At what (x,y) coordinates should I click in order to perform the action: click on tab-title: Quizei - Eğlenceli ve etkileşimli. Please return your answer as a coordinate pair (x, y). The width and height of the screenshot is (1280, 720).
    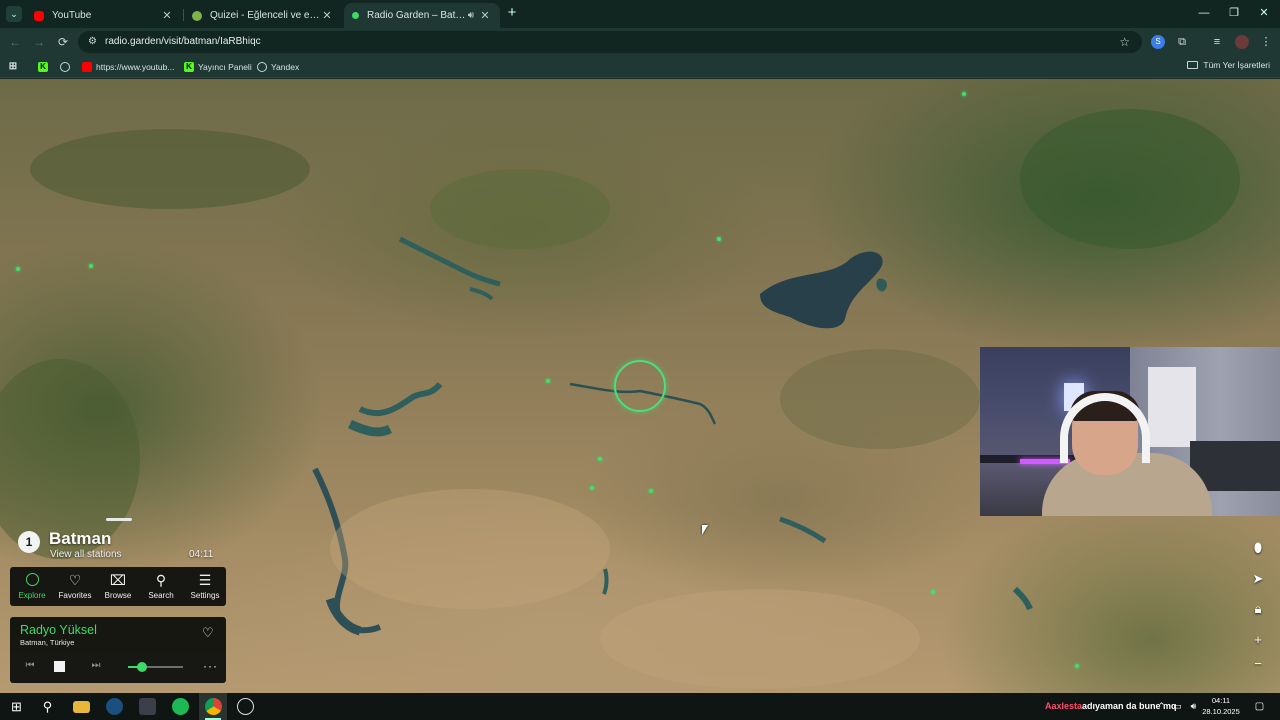
    Looking at the image, I should click on (265, 15).